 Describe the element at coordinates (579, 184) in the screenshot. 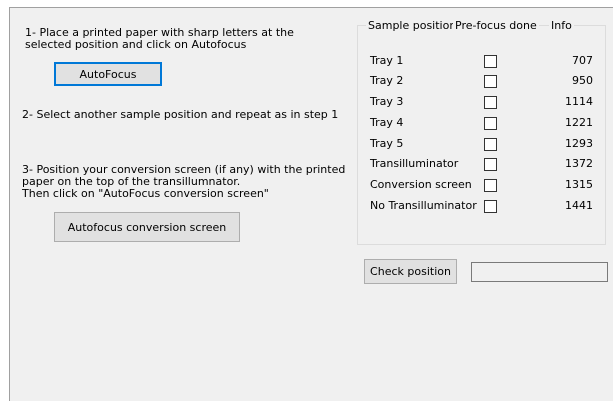

I see `info-value: 1315` at that location.